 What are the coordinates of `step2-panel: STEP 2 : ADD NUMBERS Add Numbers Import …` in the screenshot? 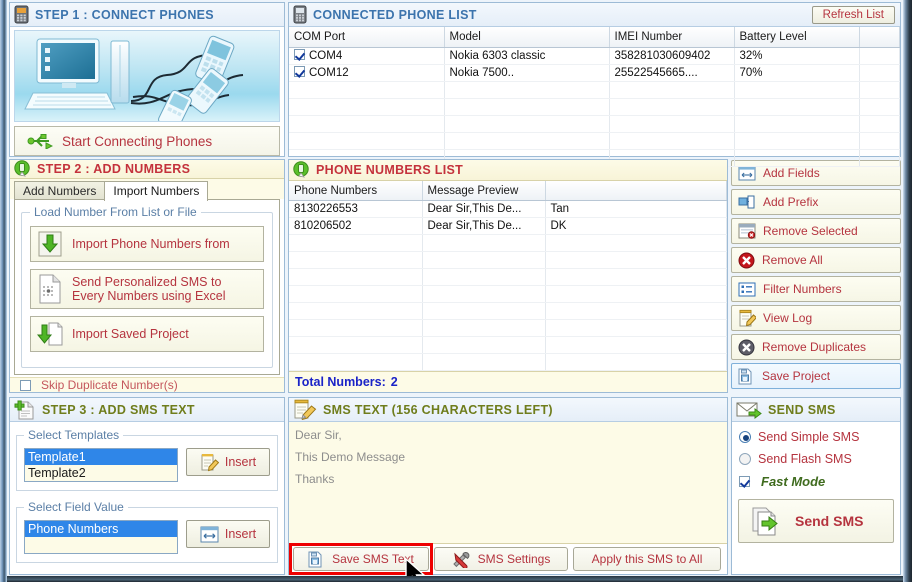 It's located at (147, 276).